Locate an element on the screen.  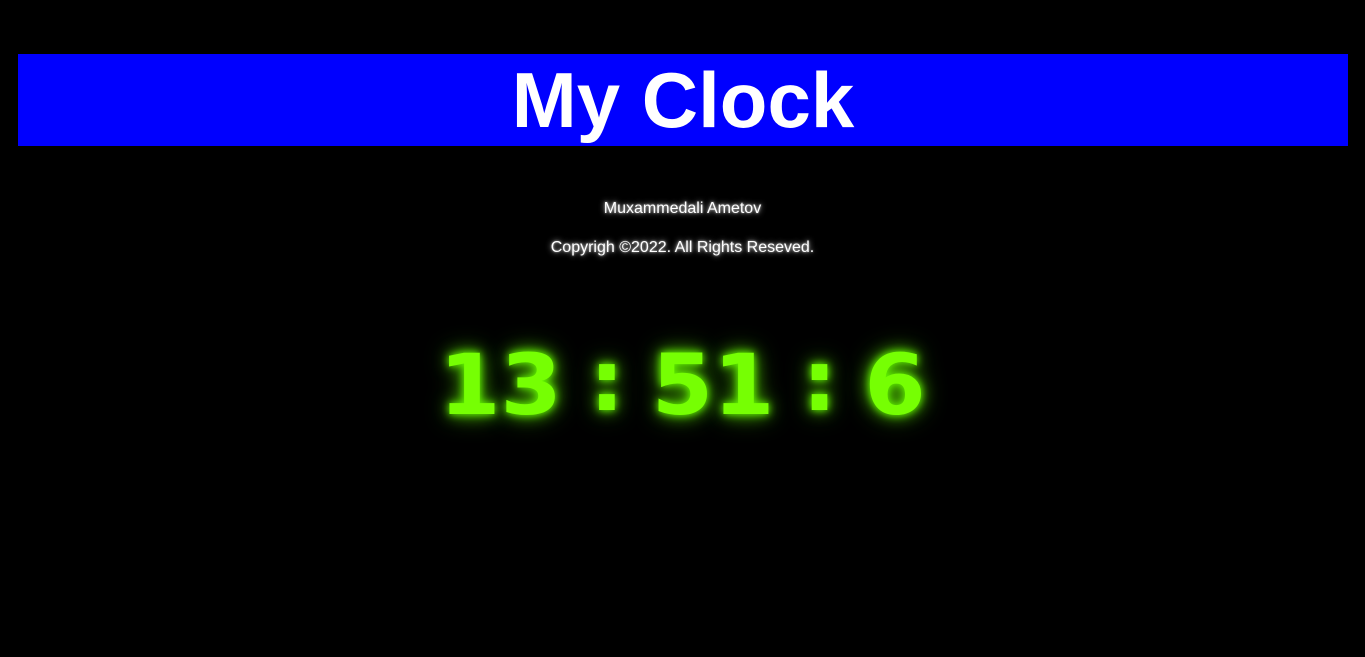
clock-hours: 13 is located at coordinates (500, 385).